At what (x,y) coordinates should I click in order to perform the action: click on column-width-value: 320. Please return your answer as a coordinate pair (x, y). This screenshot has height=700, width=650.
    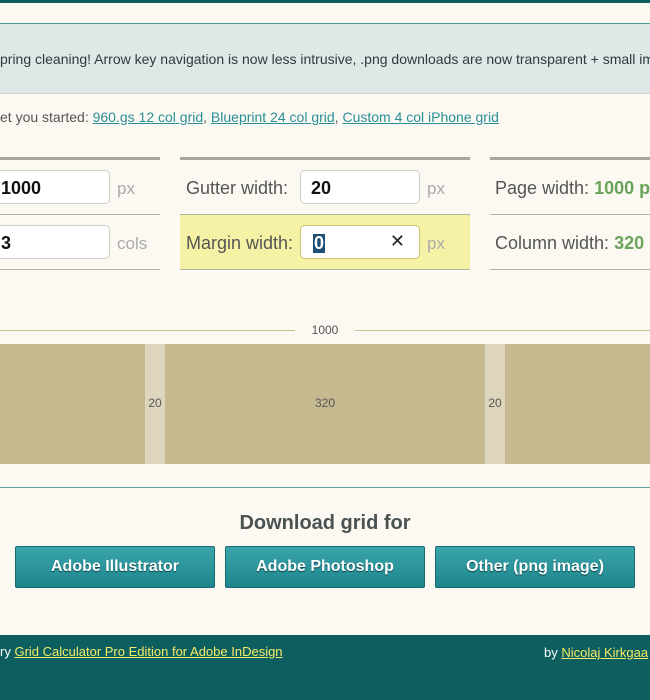
    Looking at the image, I should click on (629, 243).